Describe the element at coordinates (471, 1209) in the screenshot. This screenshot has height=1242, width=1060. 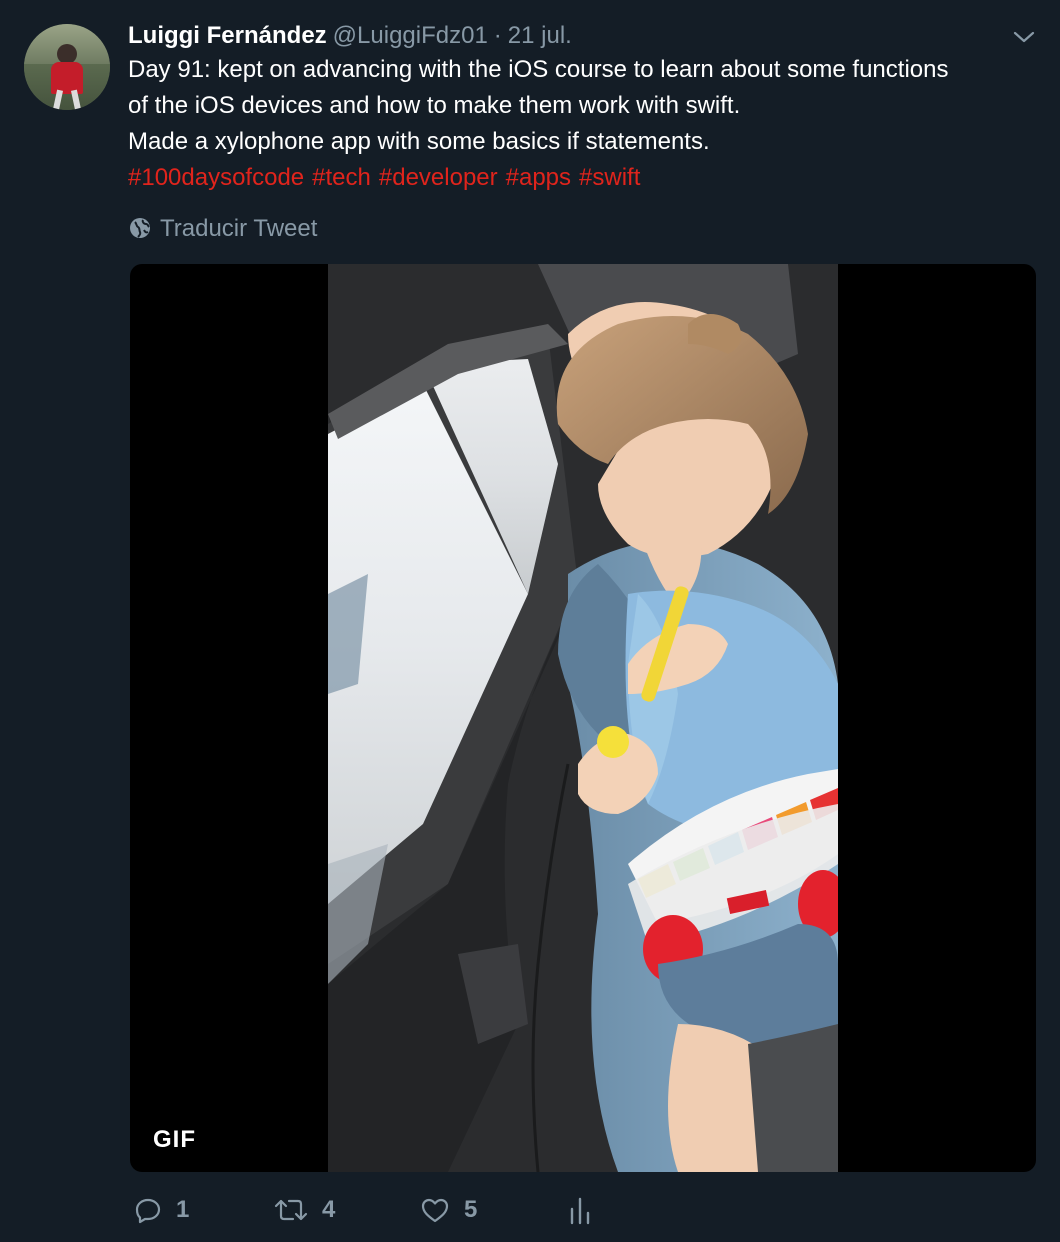
I see `like-count: 5` at that location.